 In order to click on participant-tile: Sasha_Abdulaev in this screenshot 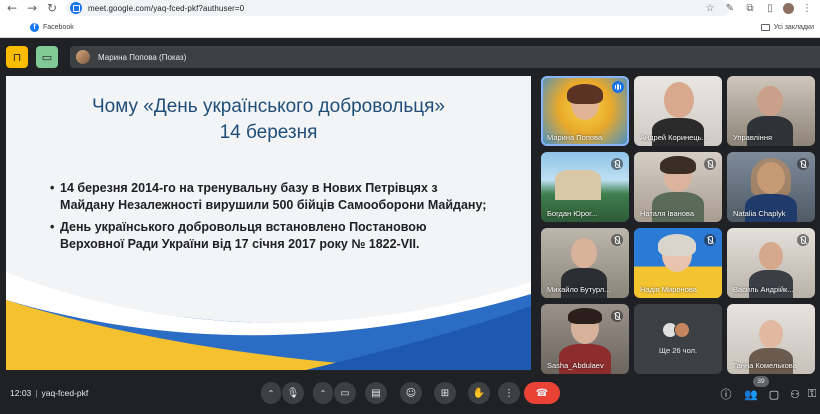, I will do `click(585, 339)`.